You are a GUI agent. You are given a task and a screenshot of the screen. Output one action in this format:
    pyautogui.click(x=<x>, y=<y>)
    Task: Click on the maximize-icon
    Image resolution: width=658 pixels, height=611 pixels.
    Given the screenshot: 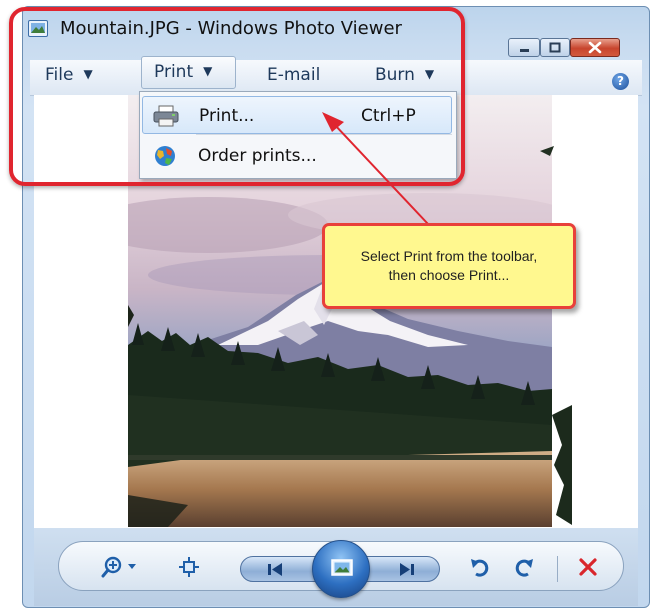 What is the action you would take?
    pyautogui.click(x=555, y=47)
    